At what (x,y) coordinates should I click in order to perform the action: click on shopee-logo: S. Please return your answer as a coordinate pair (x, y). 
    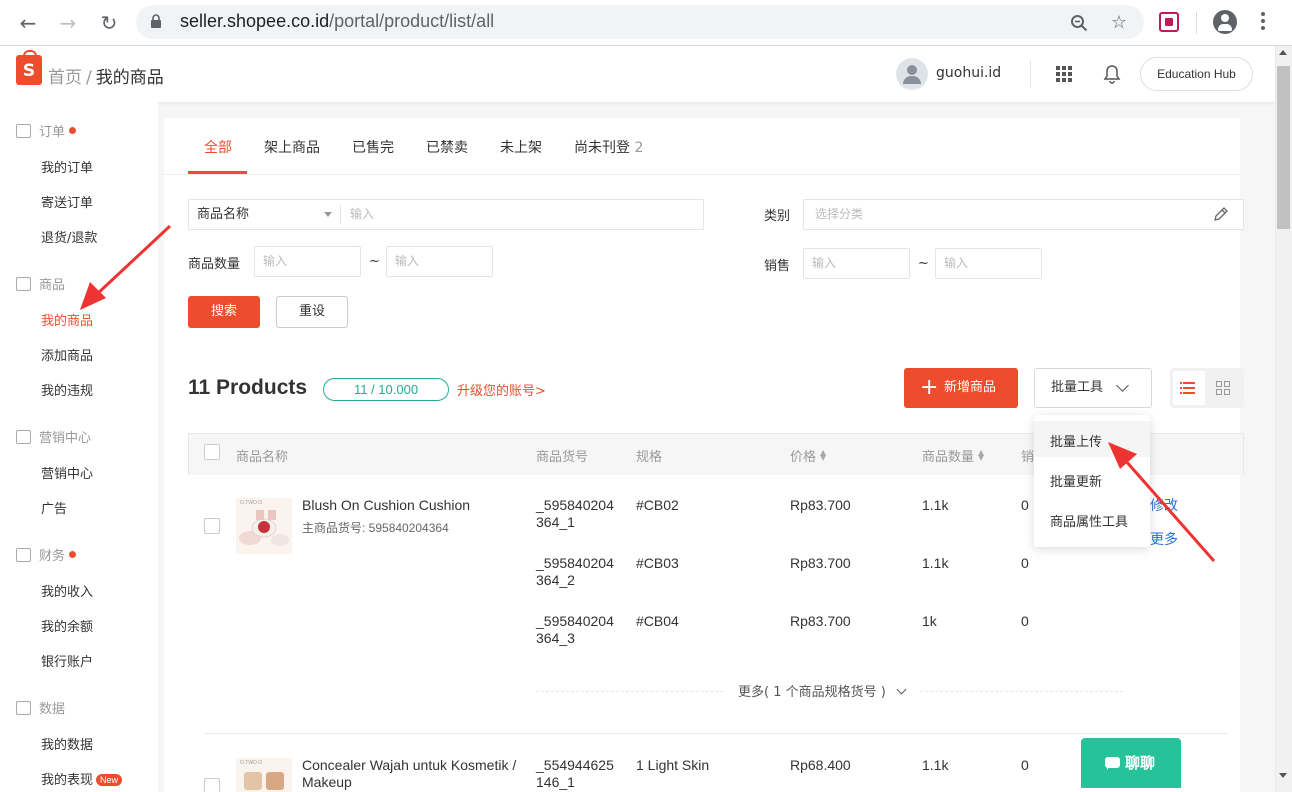
    Looking at the image, I should click on (29, 67).